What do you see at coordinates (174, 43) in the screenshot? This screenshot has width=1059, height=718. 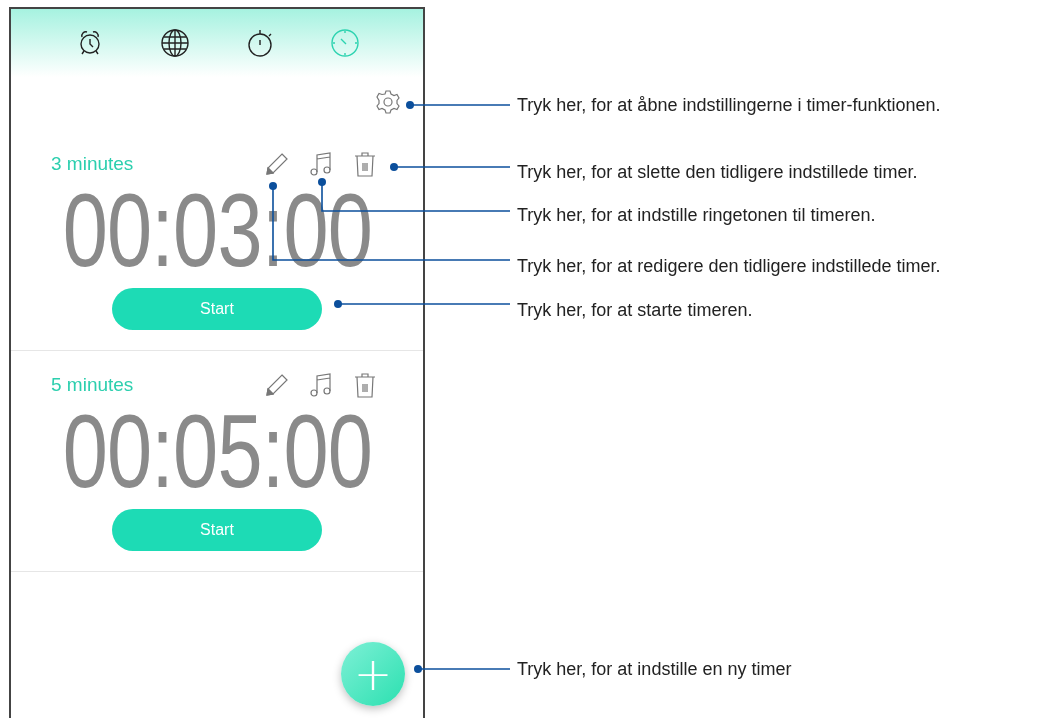 I see `globe-icon` at bounding box center [174, 43].